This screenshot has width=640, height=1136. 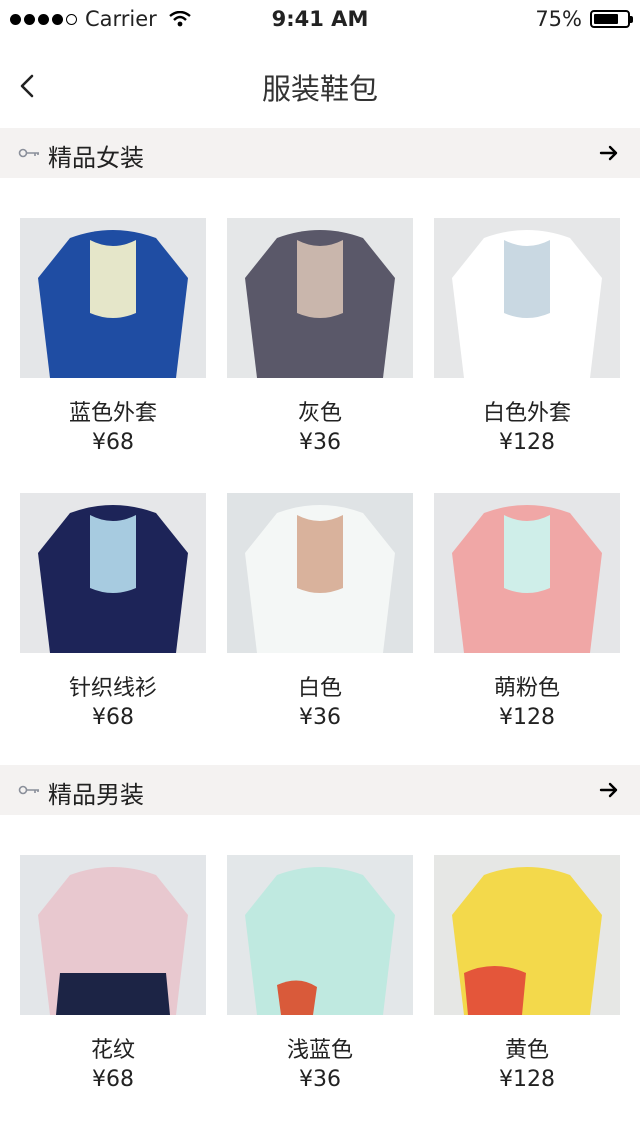 What do you see at coordinates (320, 20) in the screenshot?
I see `status-bar: Carrier 9:41 AM 75%` at bounding box center [320, 20].